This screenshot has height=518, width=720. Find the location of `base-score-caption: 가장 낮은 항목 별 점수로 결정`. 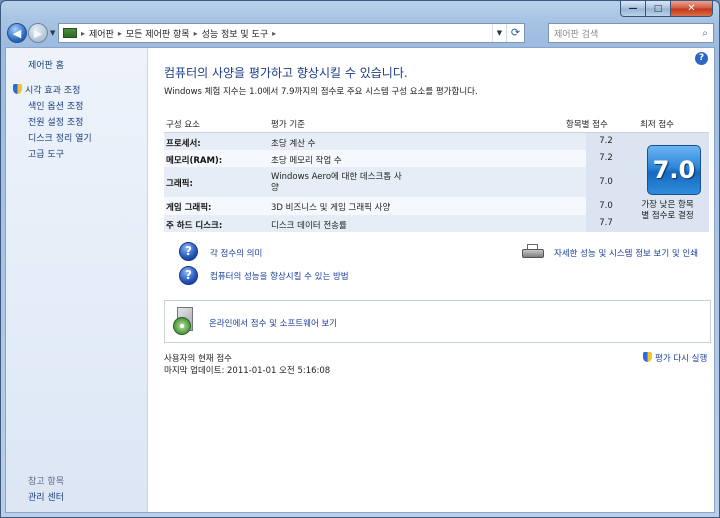

base-score-caption: 가장 낮은 항목 별 점수로 결정 is located at coordinates (667, 211).